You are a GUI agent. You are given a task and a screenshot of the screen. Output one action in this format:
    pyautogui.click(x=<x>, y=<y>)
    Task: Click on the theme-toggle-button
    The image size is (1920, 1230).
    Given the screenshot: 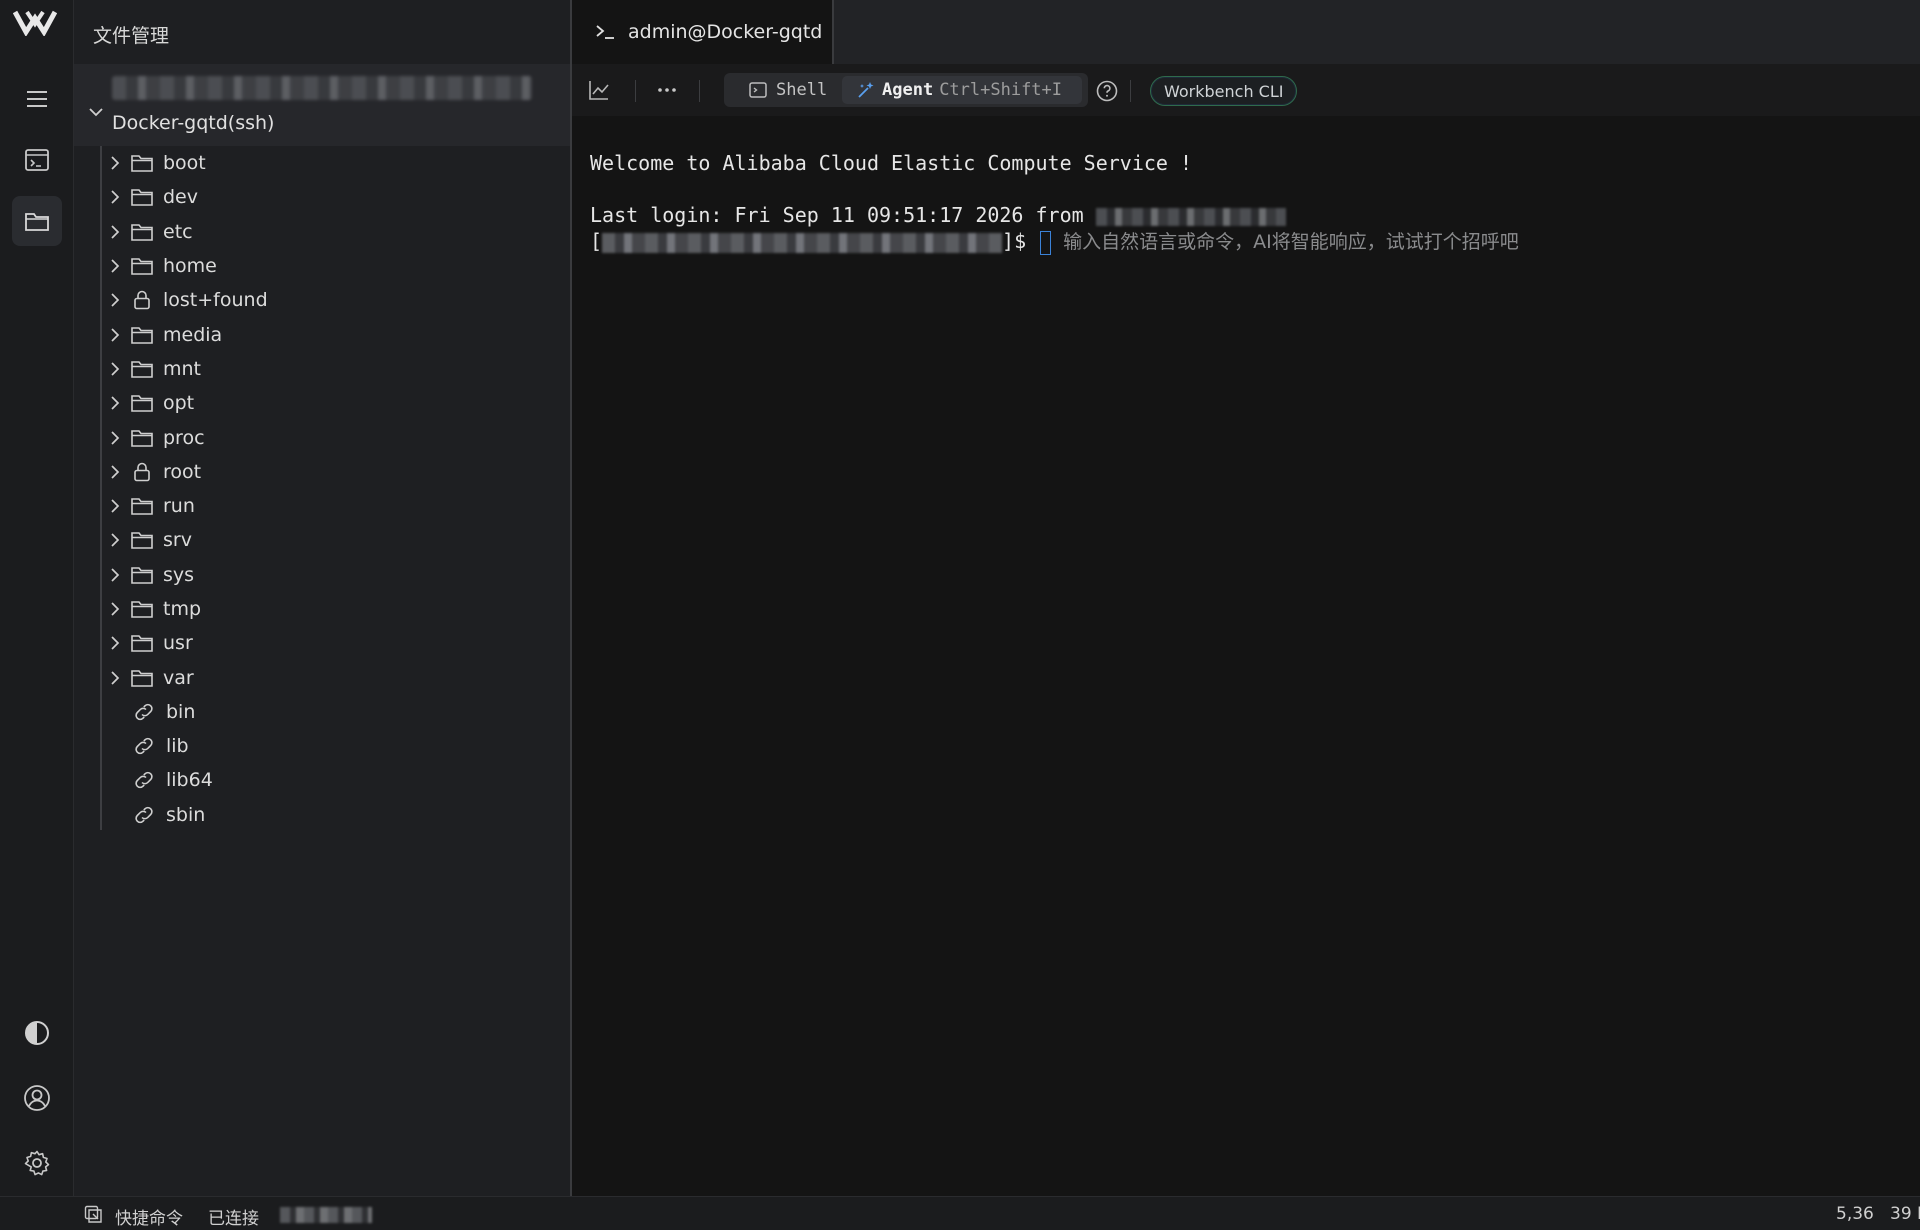 What is the action you would take?
    pyautogui.click(x=37, y=1033)
    